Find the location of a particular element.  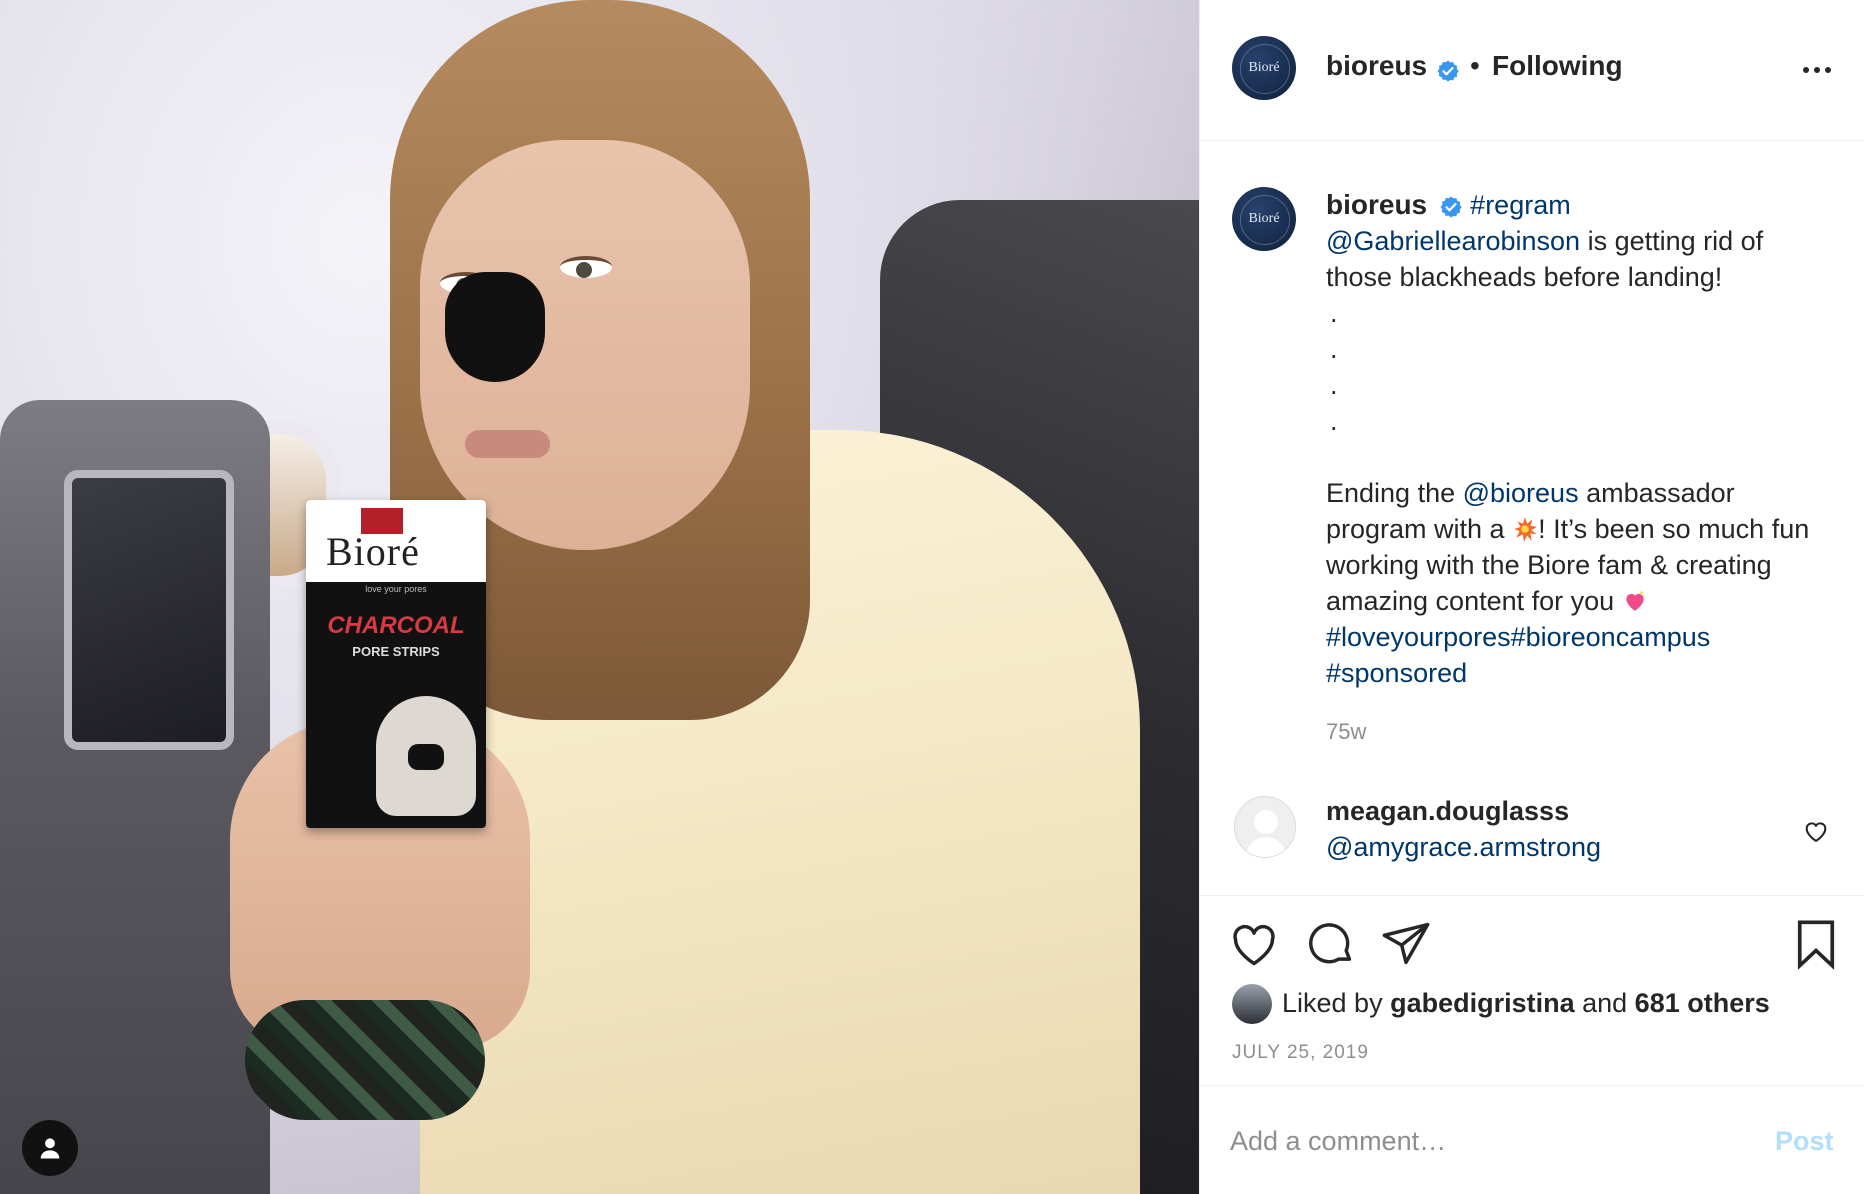

heart-icon is located at coordinates (1254, 944).